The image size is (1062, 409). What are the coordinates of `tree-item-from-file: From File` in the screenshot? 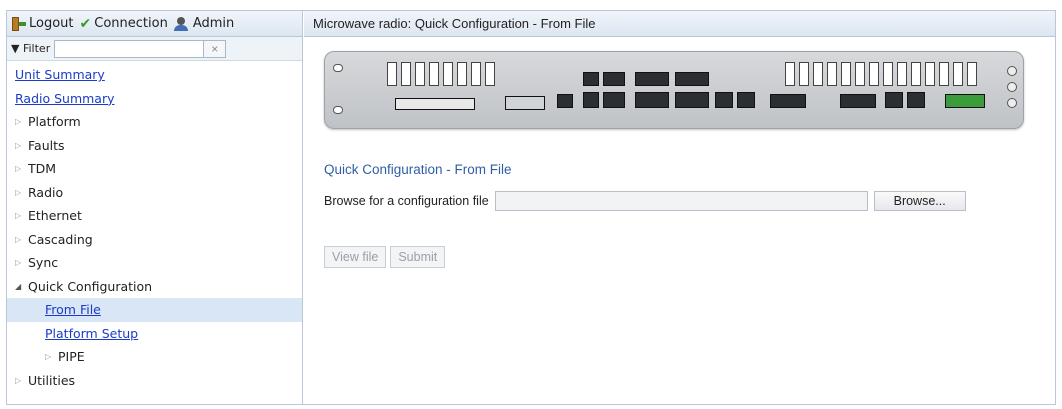 It's located at (154, 310).